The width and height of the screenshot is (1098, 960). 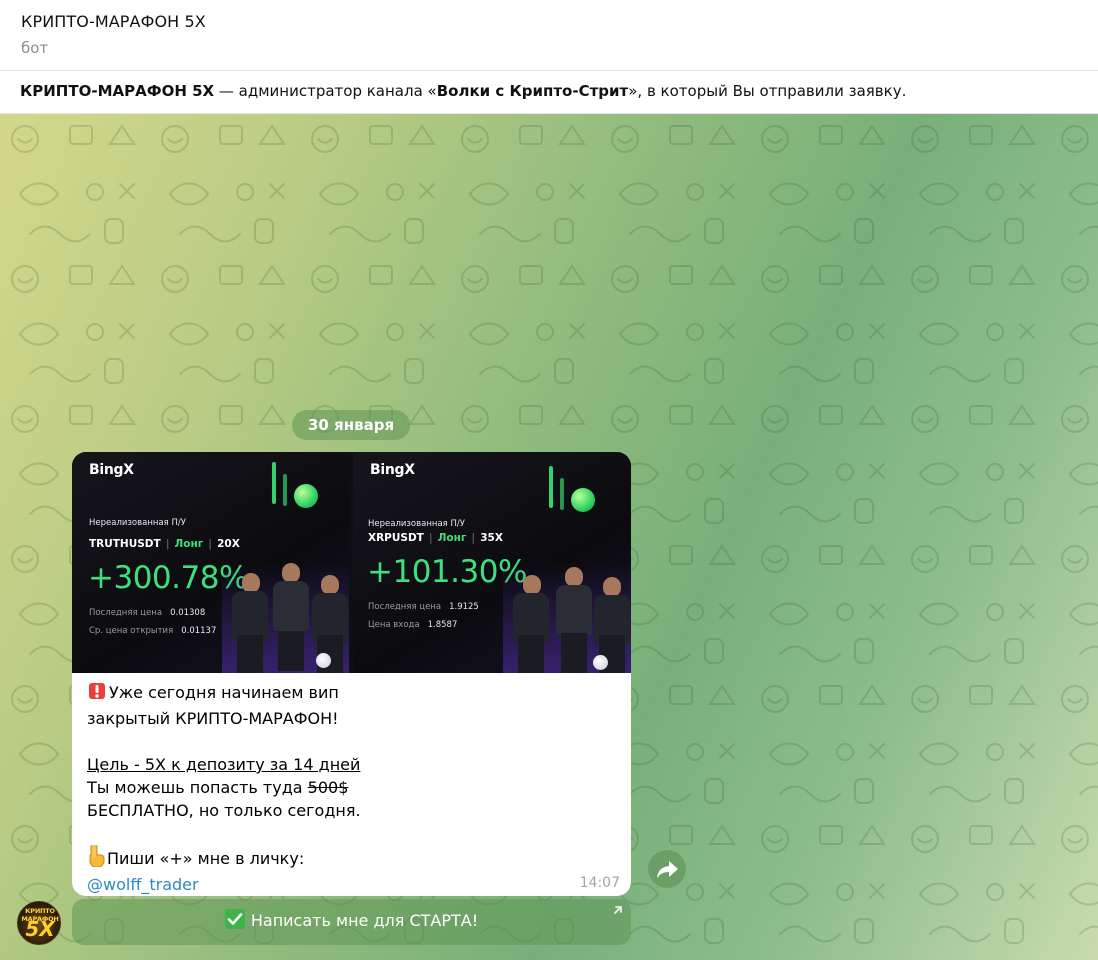 What do you see at coordinates (464, 607) in the screenshot?
I see `last-price-value: 1.9125` at bounding box center [464, 607].